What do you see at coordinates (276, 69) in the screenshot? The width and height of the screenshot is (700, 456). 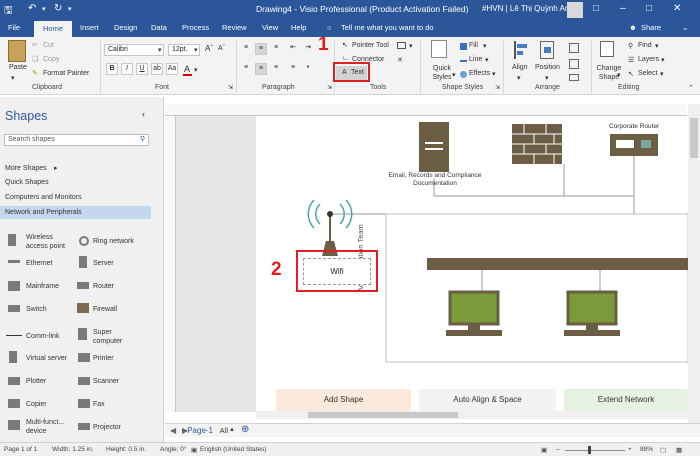 I see `align-right-icon: ≡` at bounding box center [276, 69].